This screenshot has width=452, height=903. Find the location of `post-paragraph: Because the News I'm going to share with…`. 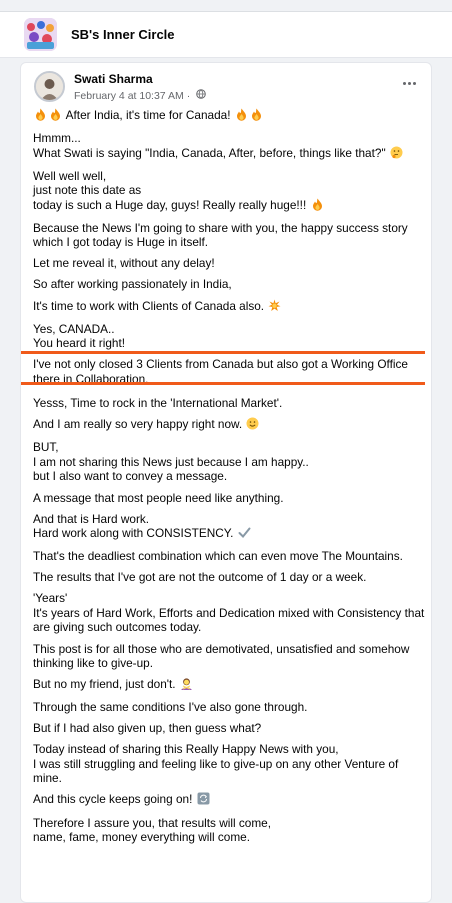

post-paragraph: Because the News I'm going to share with… is located at coordinates (229, 235).